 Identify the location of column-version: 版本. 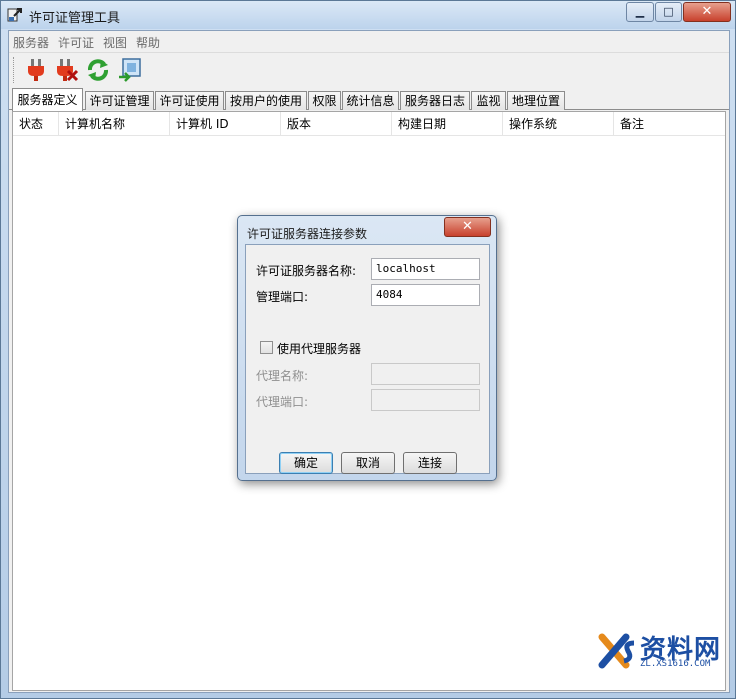
(336, 124).